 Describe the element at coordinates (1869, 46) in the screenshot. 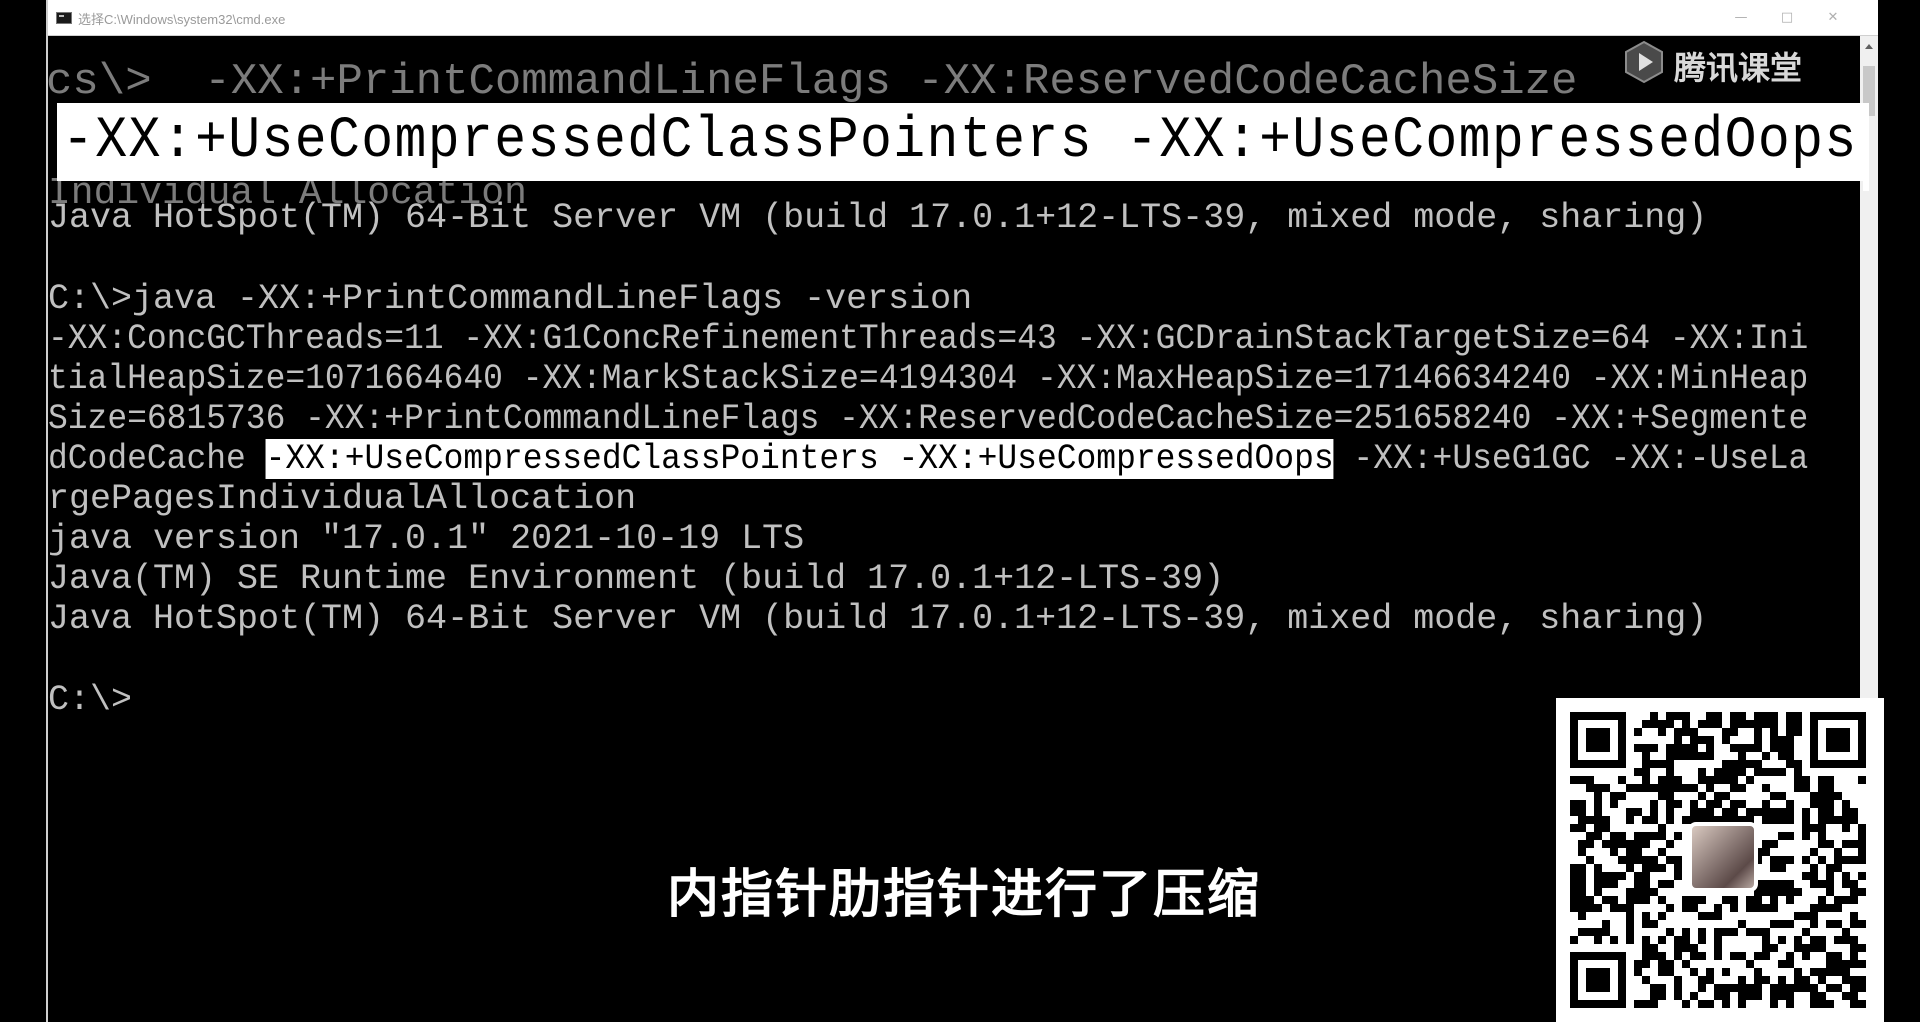

I see `scroll-up-arrow-icon` at that location.